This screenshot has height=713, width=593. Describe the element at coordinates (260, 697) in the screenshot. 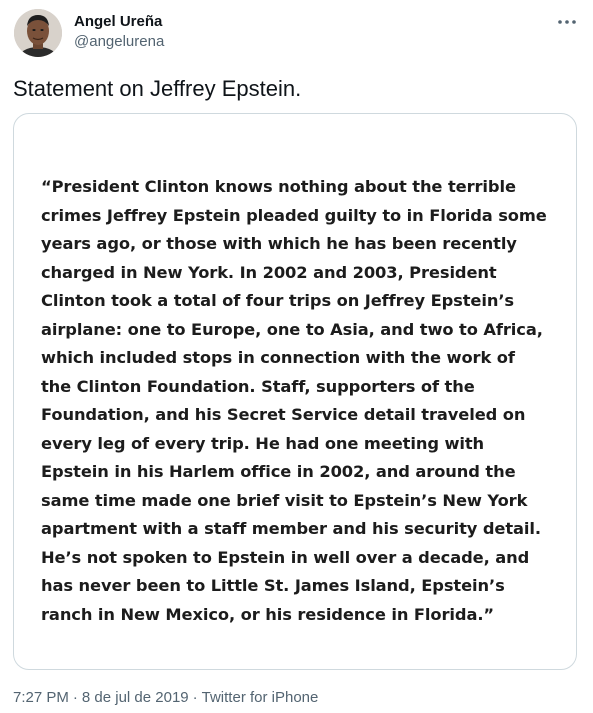

I see `tweet-source-link: Twitter for iPhone` at that location.